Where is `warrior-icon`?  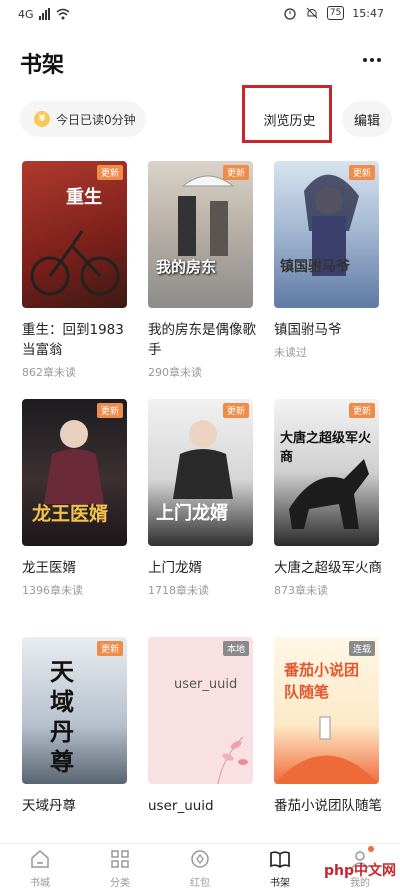
warrior-icon is located at coordinates (331, 225).